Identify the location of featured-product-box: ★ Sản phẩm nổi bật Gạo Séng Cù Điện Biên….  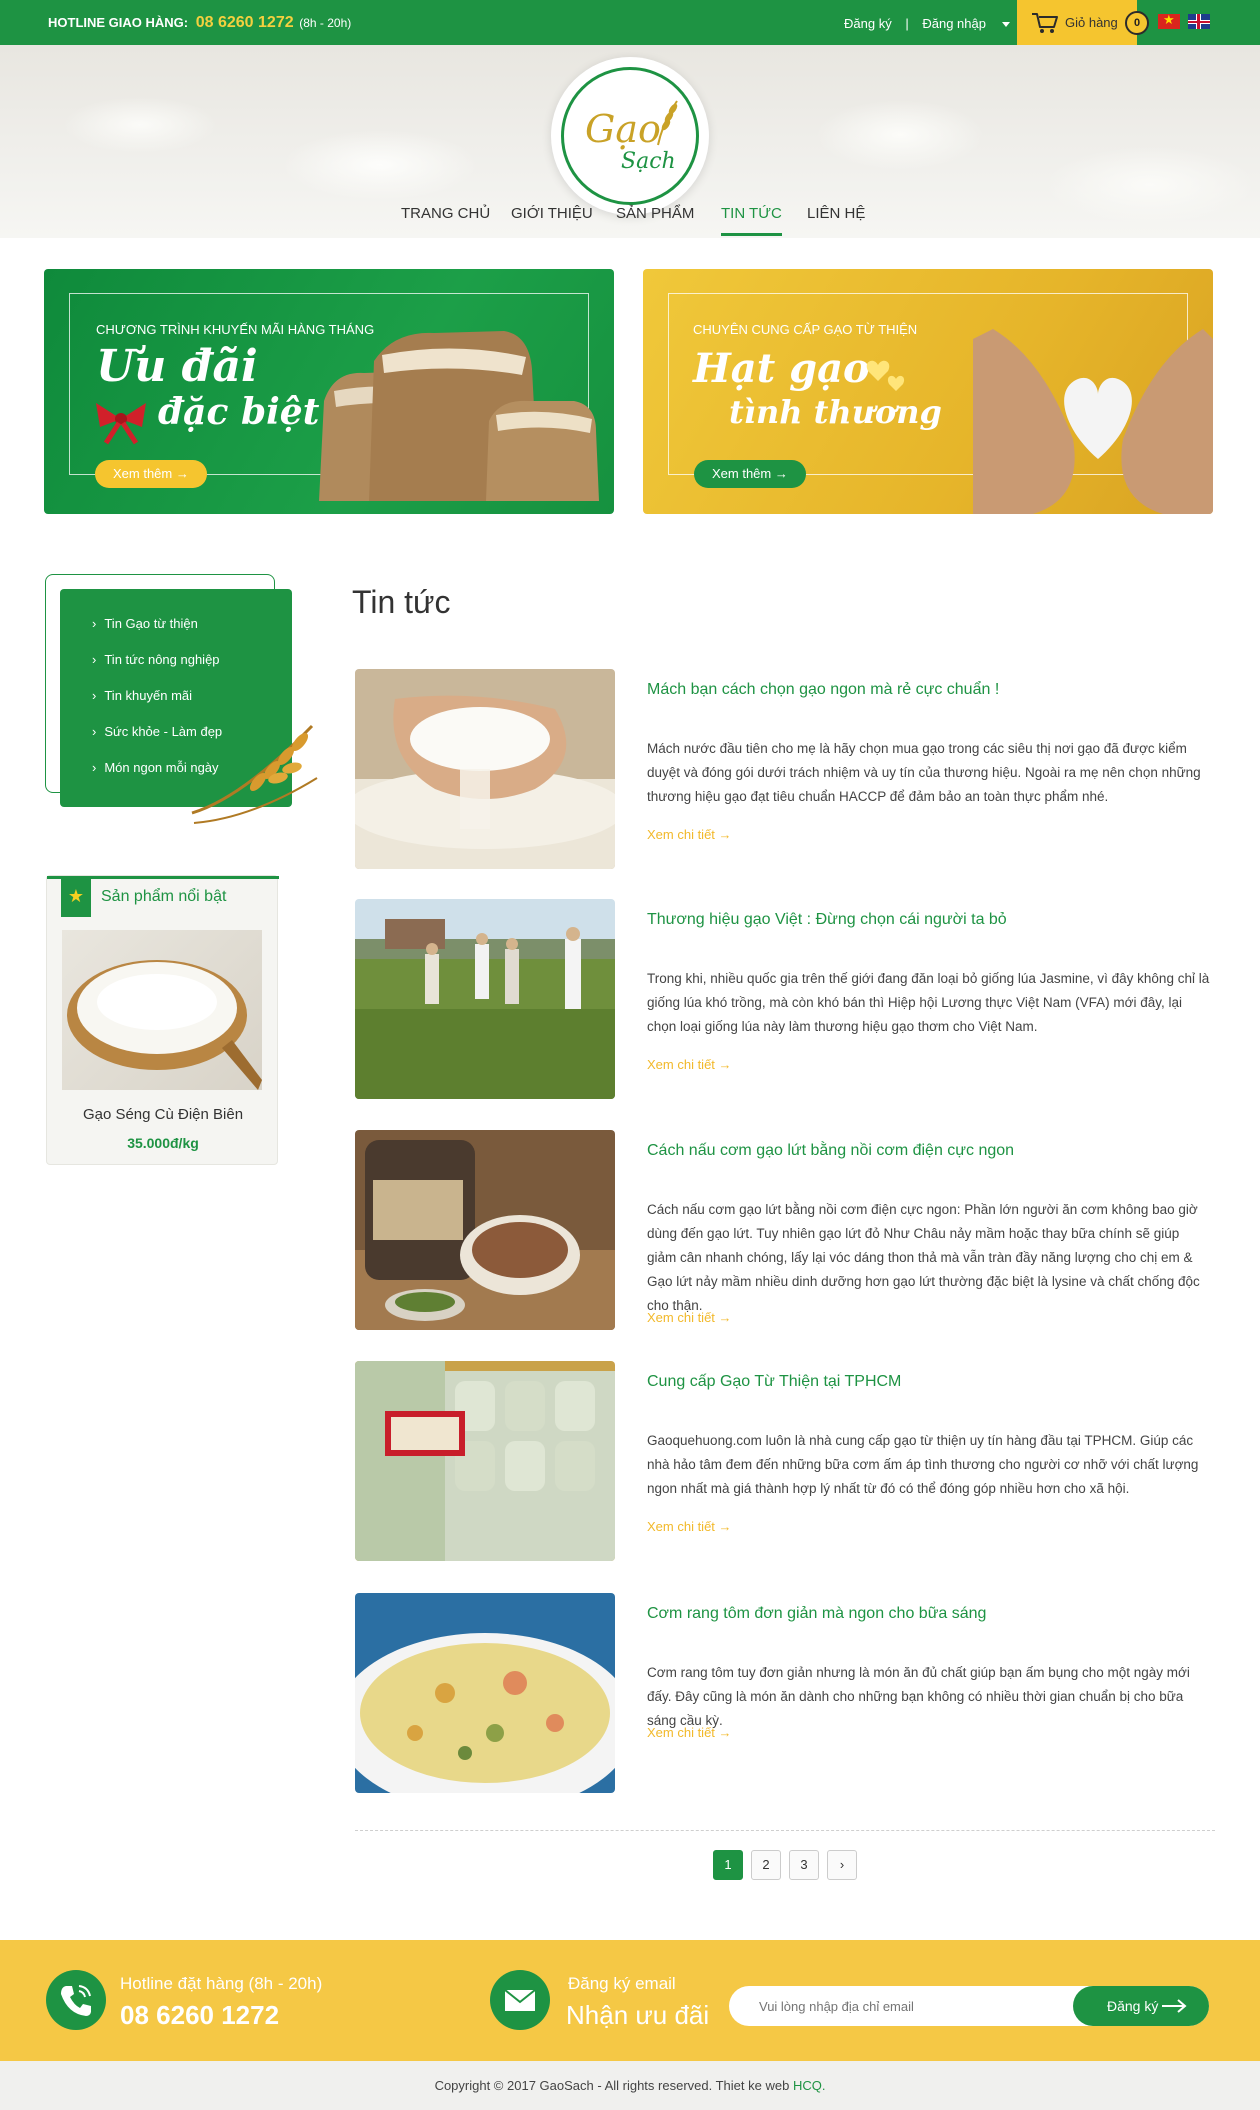
(162, 1020).